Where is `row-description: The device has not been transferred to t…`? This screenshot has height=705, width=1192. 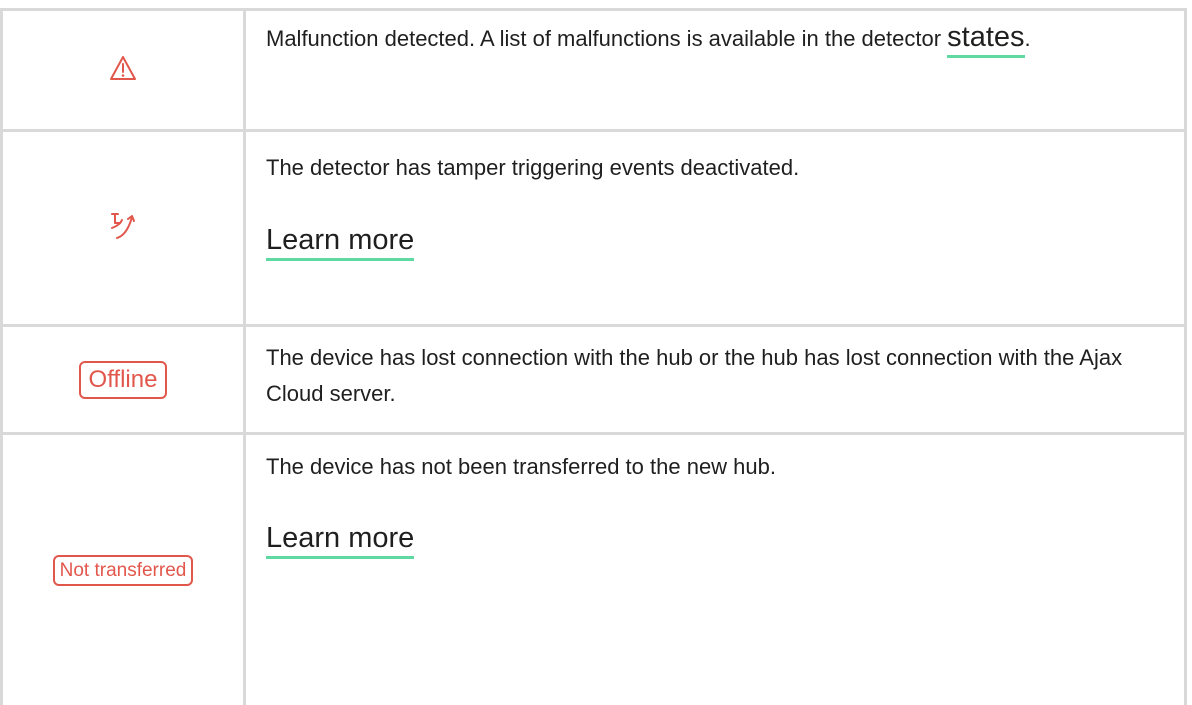
row-description: The device has not been transferred to t… is located at coordinates (521, 466).